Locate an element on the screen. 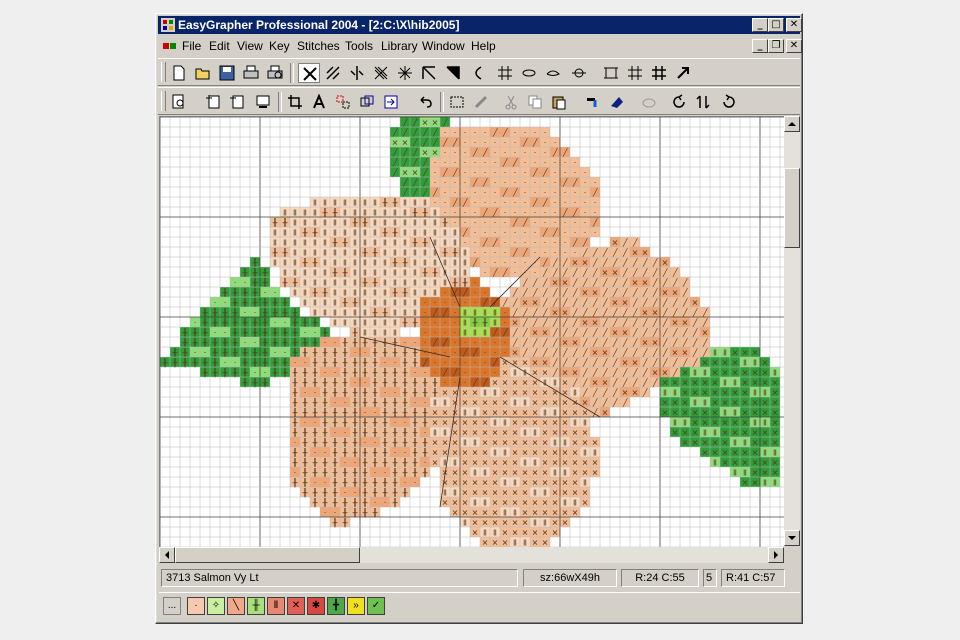 The width and height of the screenshot is (960, 640). open-folder-icon is located at coordinates (203, 73).